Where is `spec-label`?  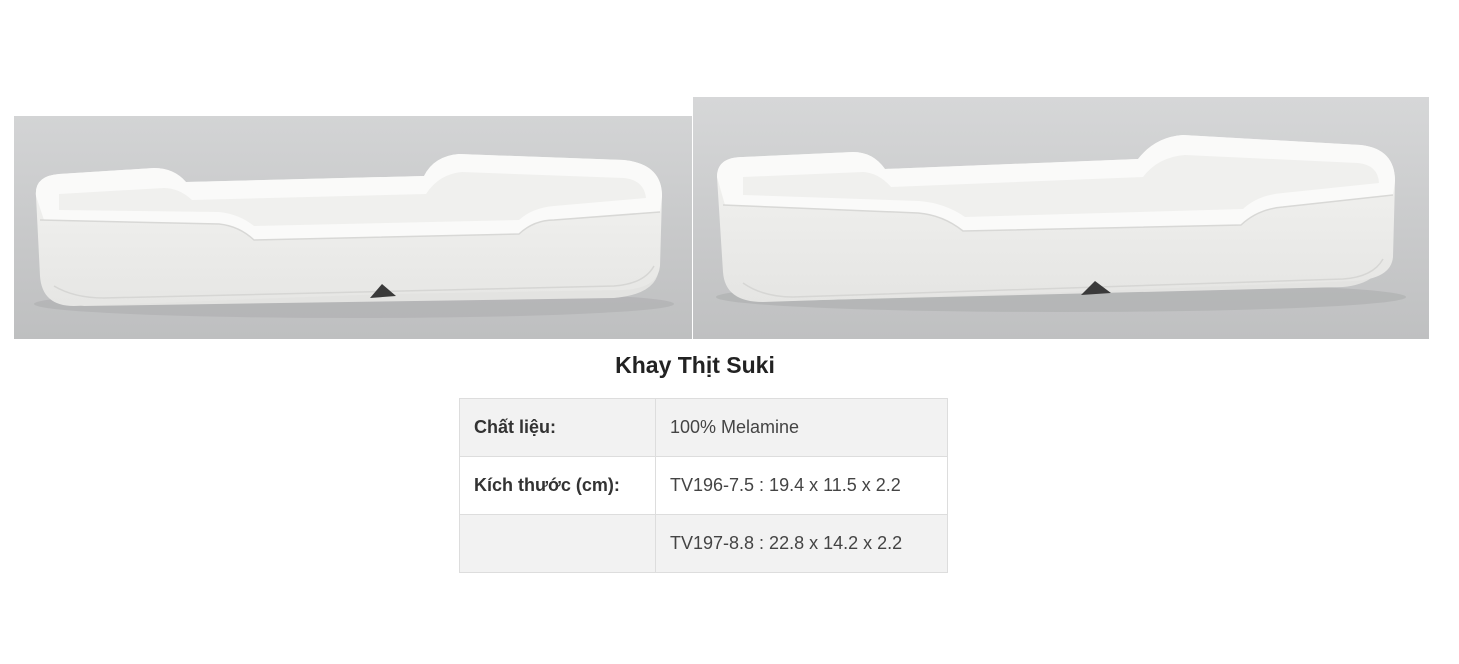
spec-label is located at coordinates (557, 543).